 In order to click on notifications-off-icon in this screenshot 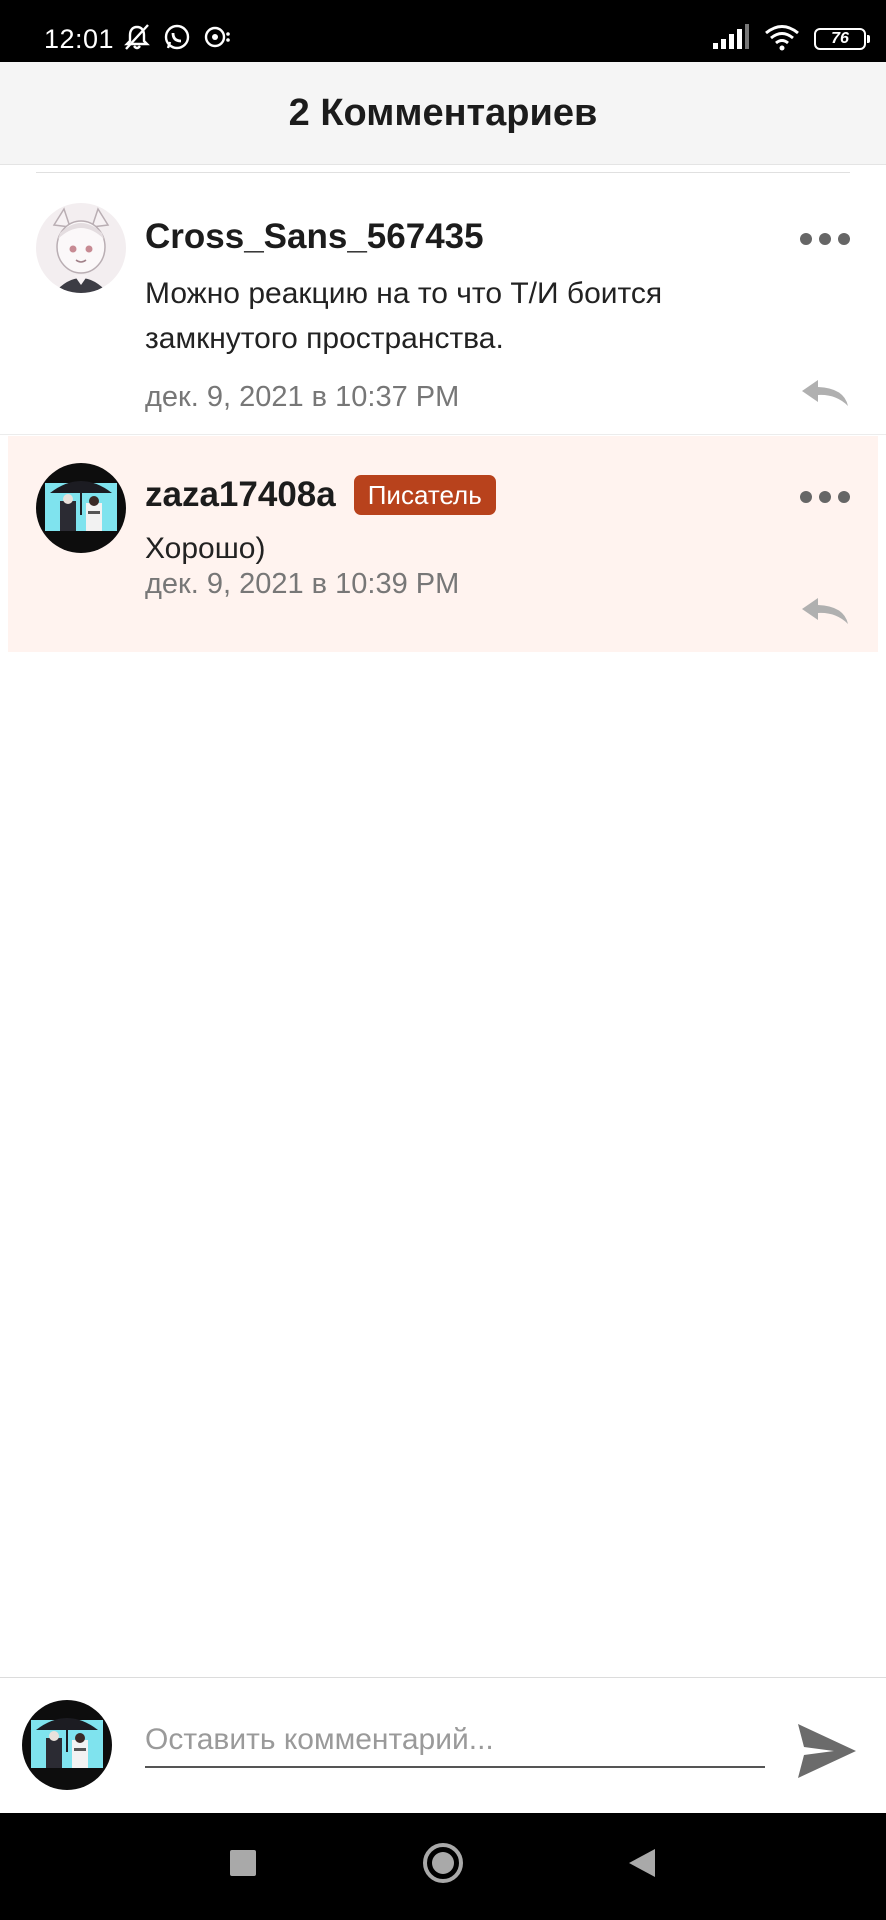, I will do `click(137, 39)`.